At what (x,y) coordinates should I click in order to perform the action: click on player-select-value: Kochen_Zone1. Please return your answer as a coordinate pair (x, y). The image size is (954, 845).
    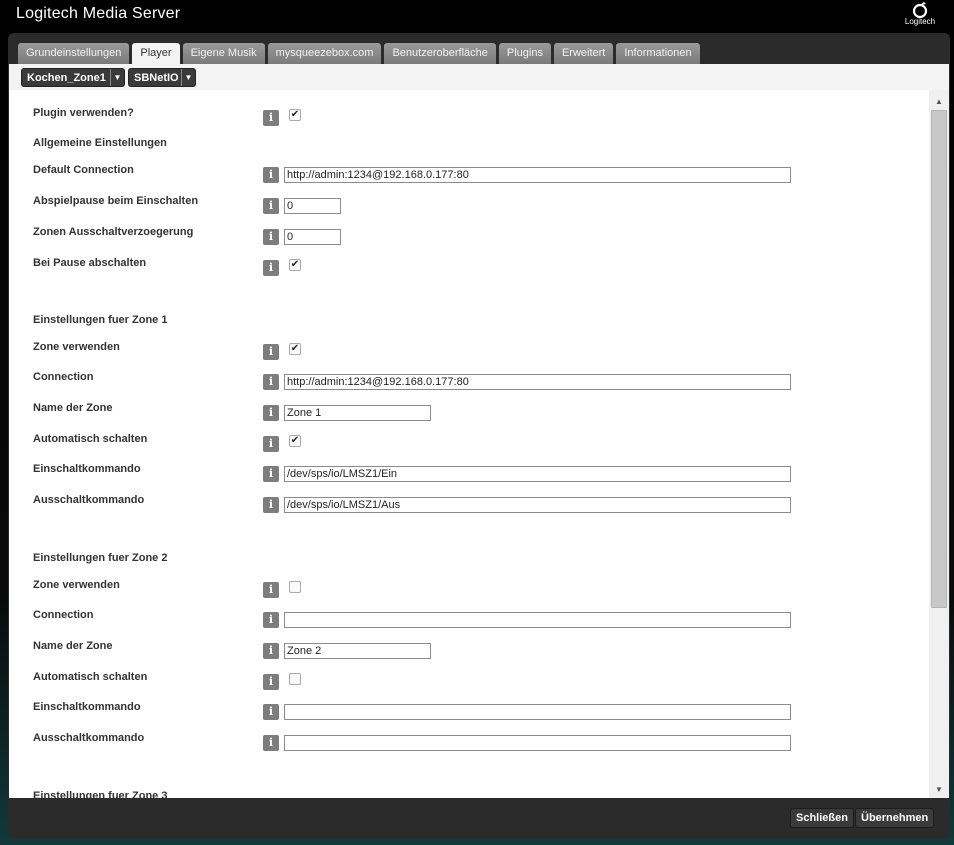
    Looking at the image, I should click on (66, 78).